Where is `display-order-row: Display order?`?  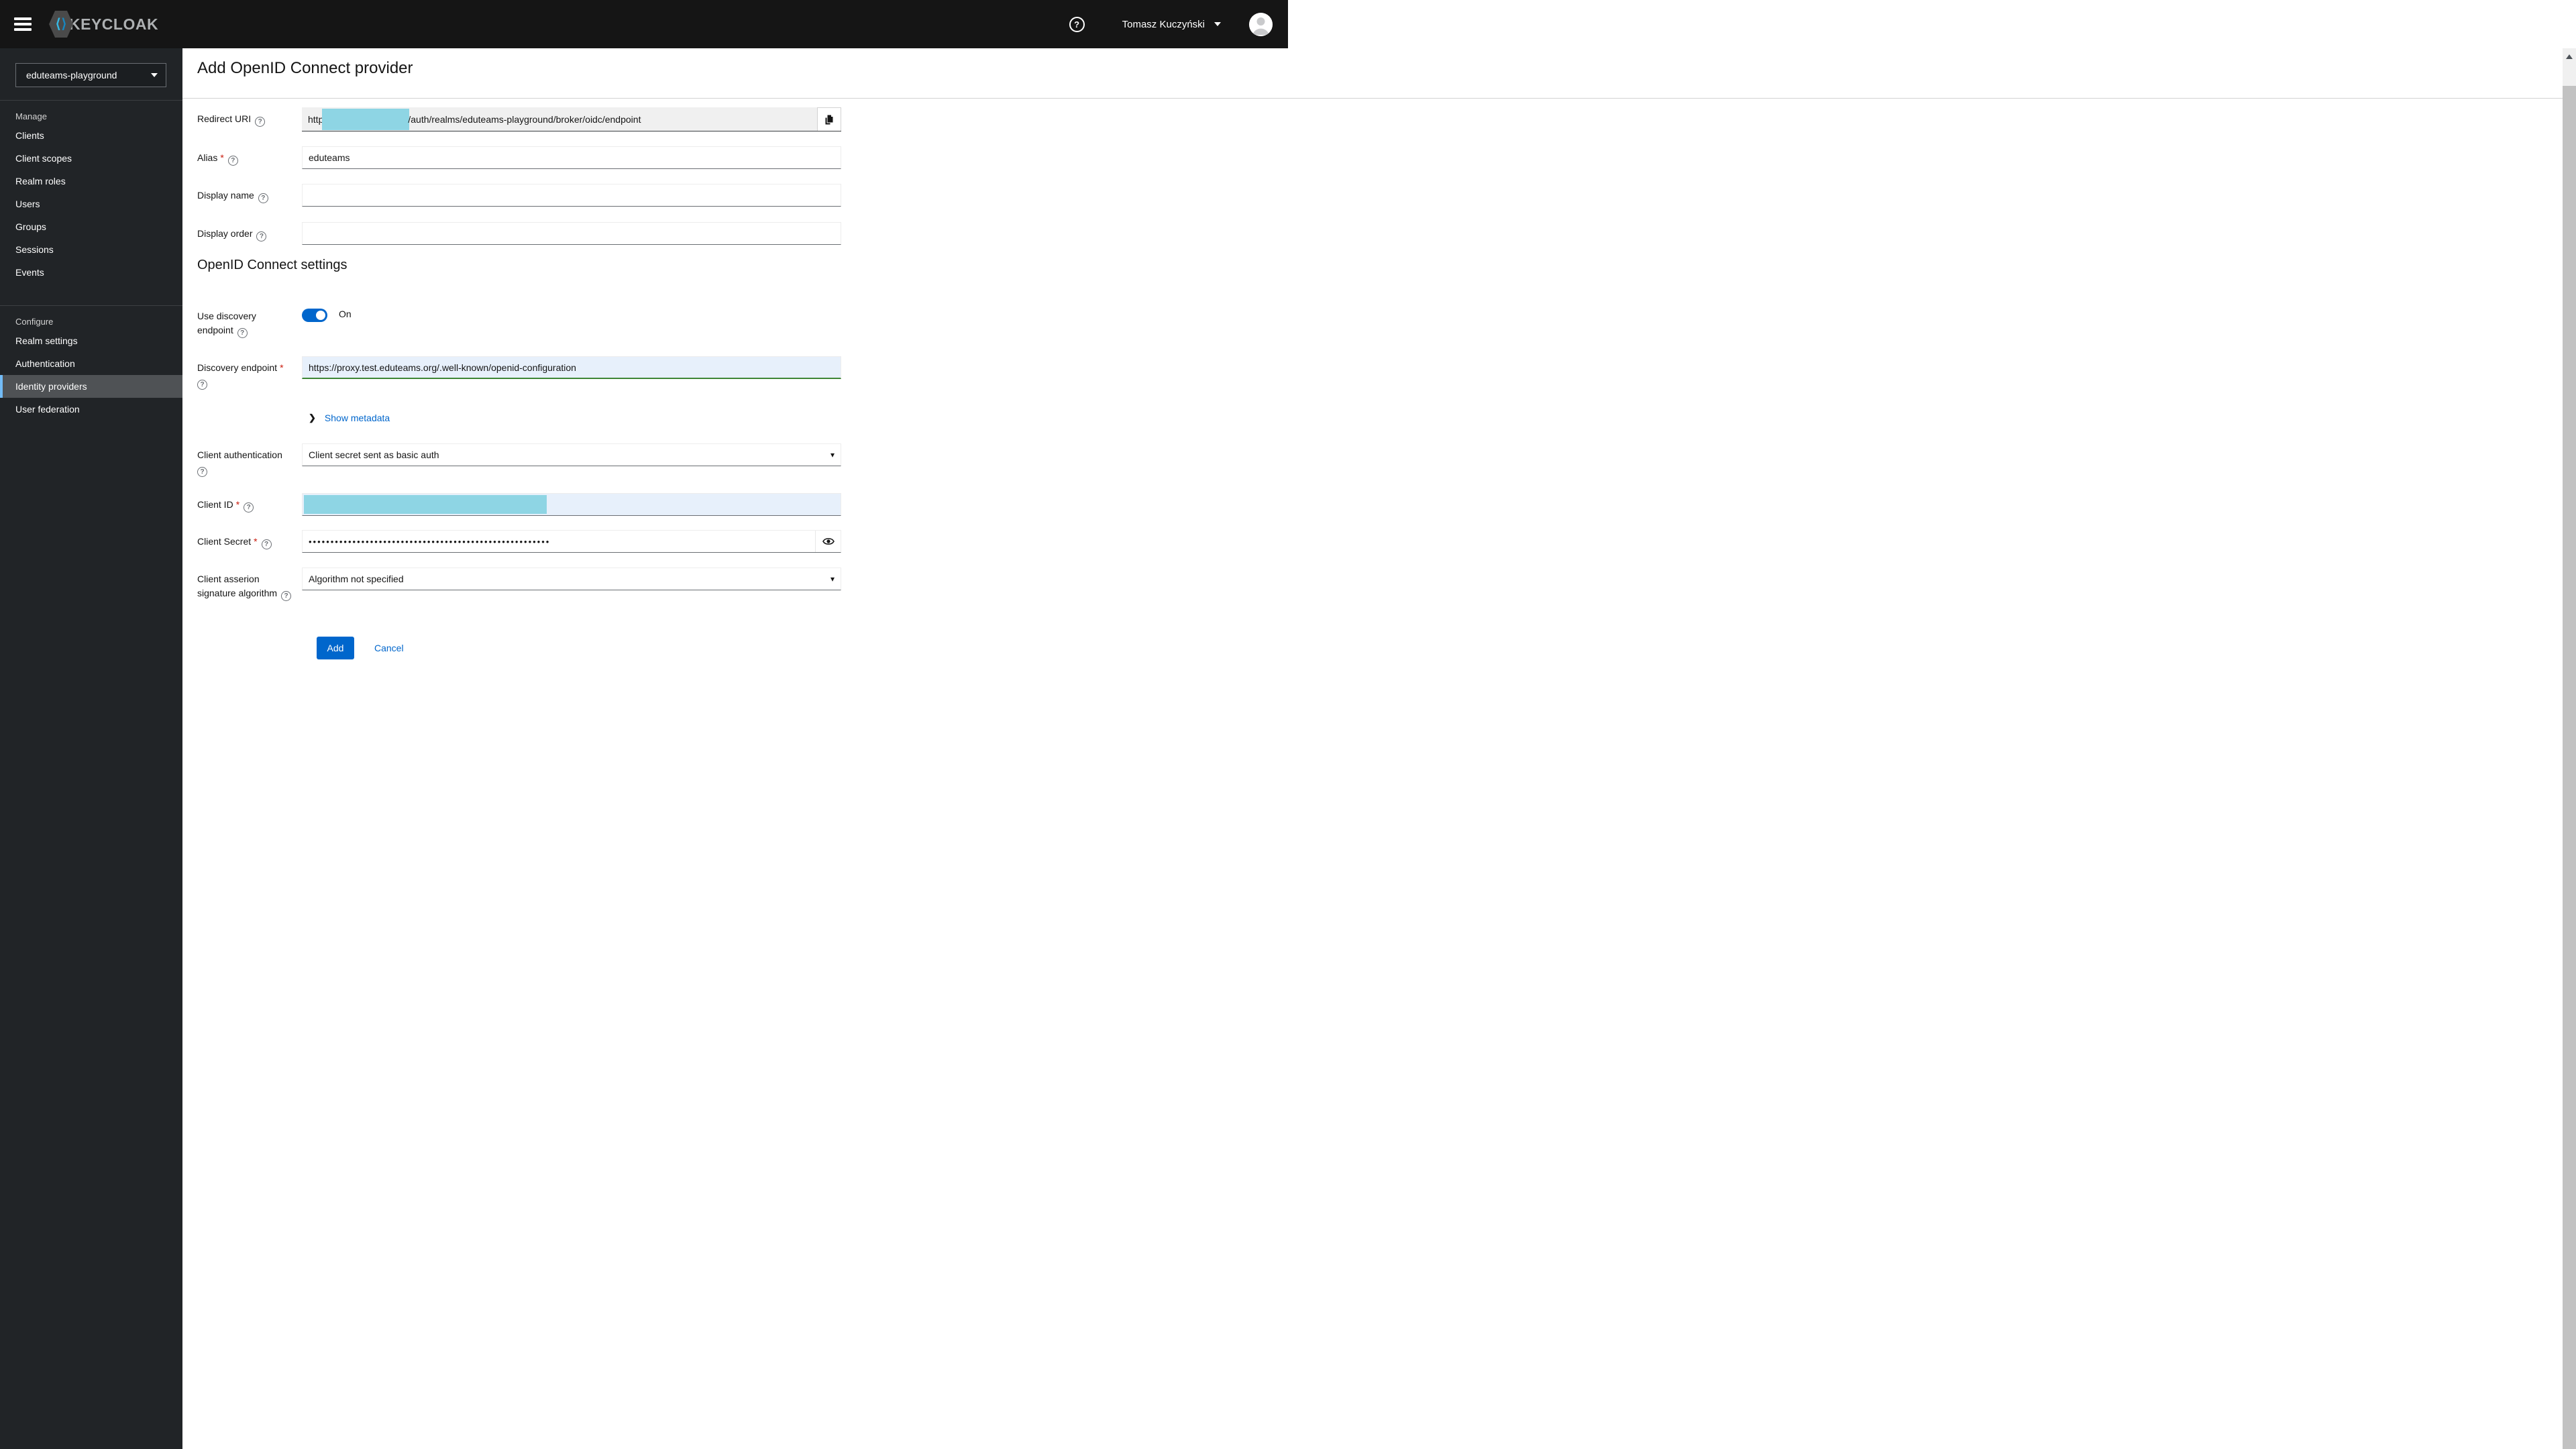
display-order-row: Display order? is located at coordinates (519, 233).